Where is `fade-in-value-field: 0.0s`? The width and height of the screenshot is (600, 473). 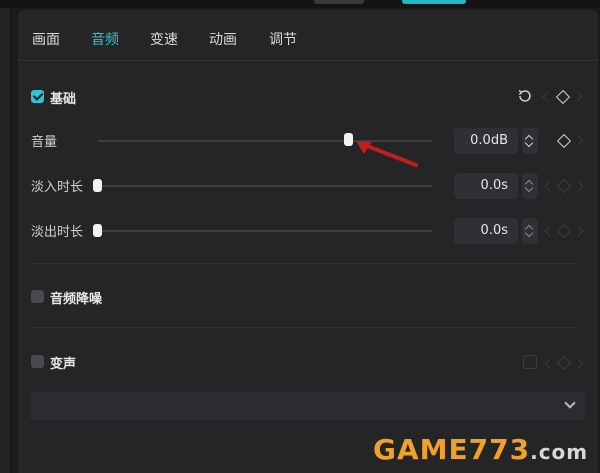
fade-in-value-field: 0.0s is located at coordinates (486, 186).